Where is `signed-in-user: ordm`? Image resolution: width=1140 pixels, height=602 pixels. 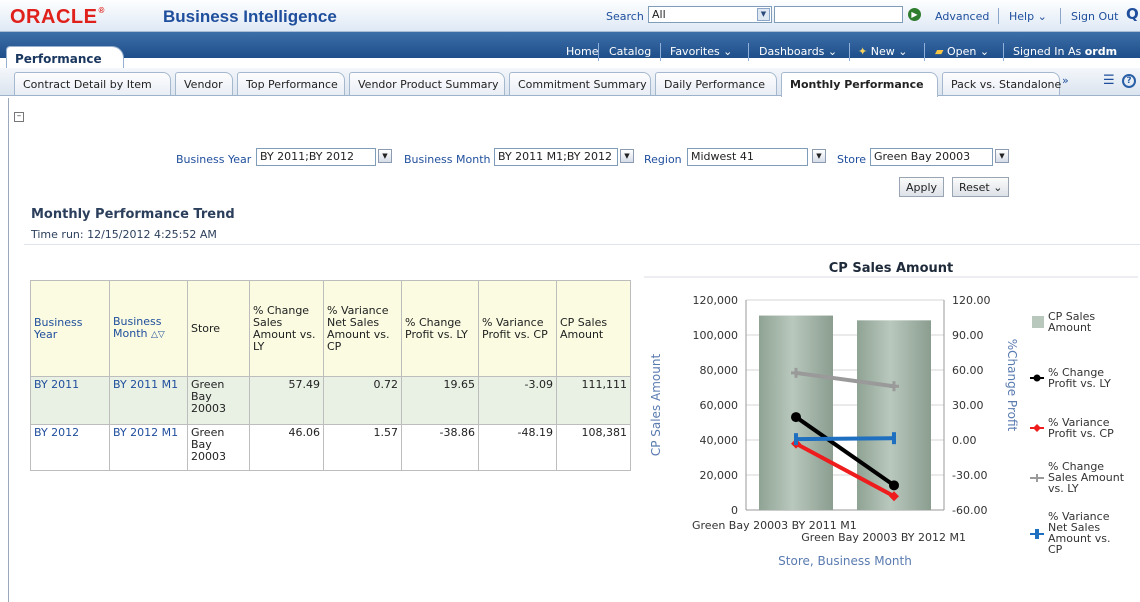
signed-in-user: ordm is located at coordinates (1101, 51).